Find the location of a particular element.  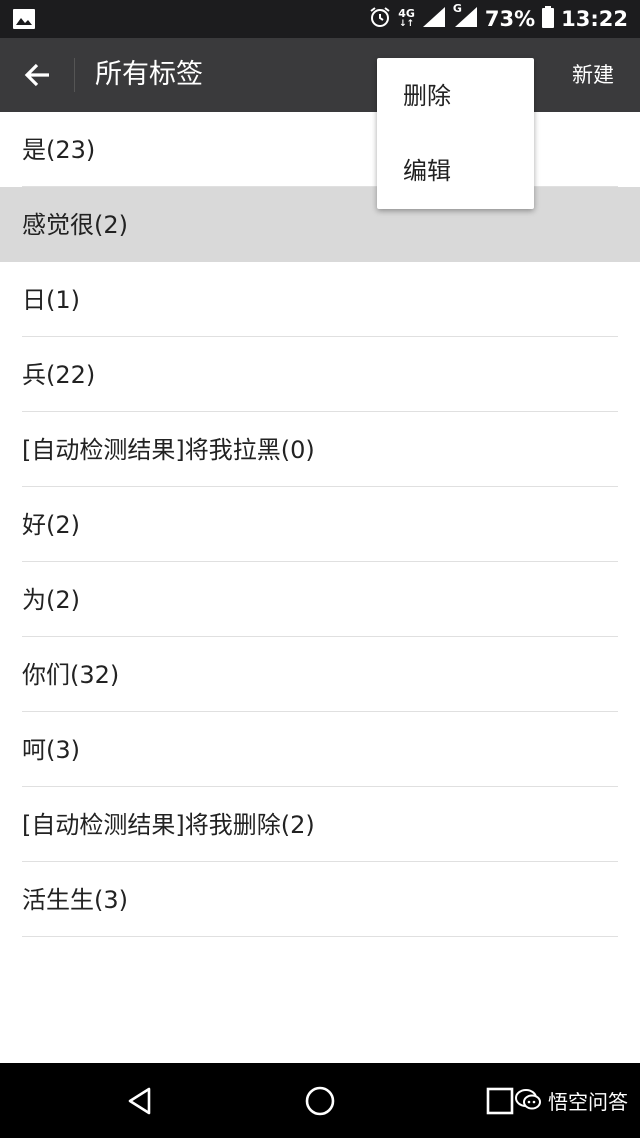

edit-menu-item: 编辑 is located at coordinates (455, 170).